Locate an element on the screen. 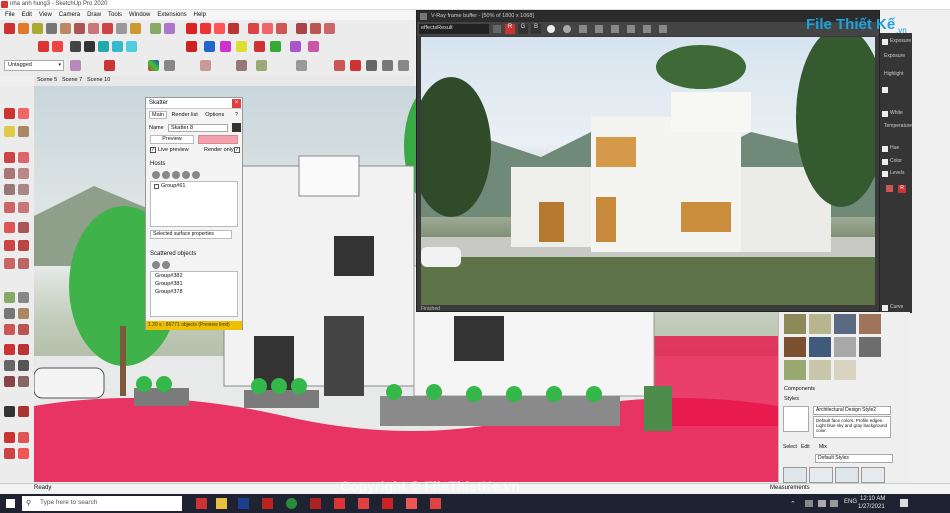  styles-header: Styles is located at coordinates (791, 399).